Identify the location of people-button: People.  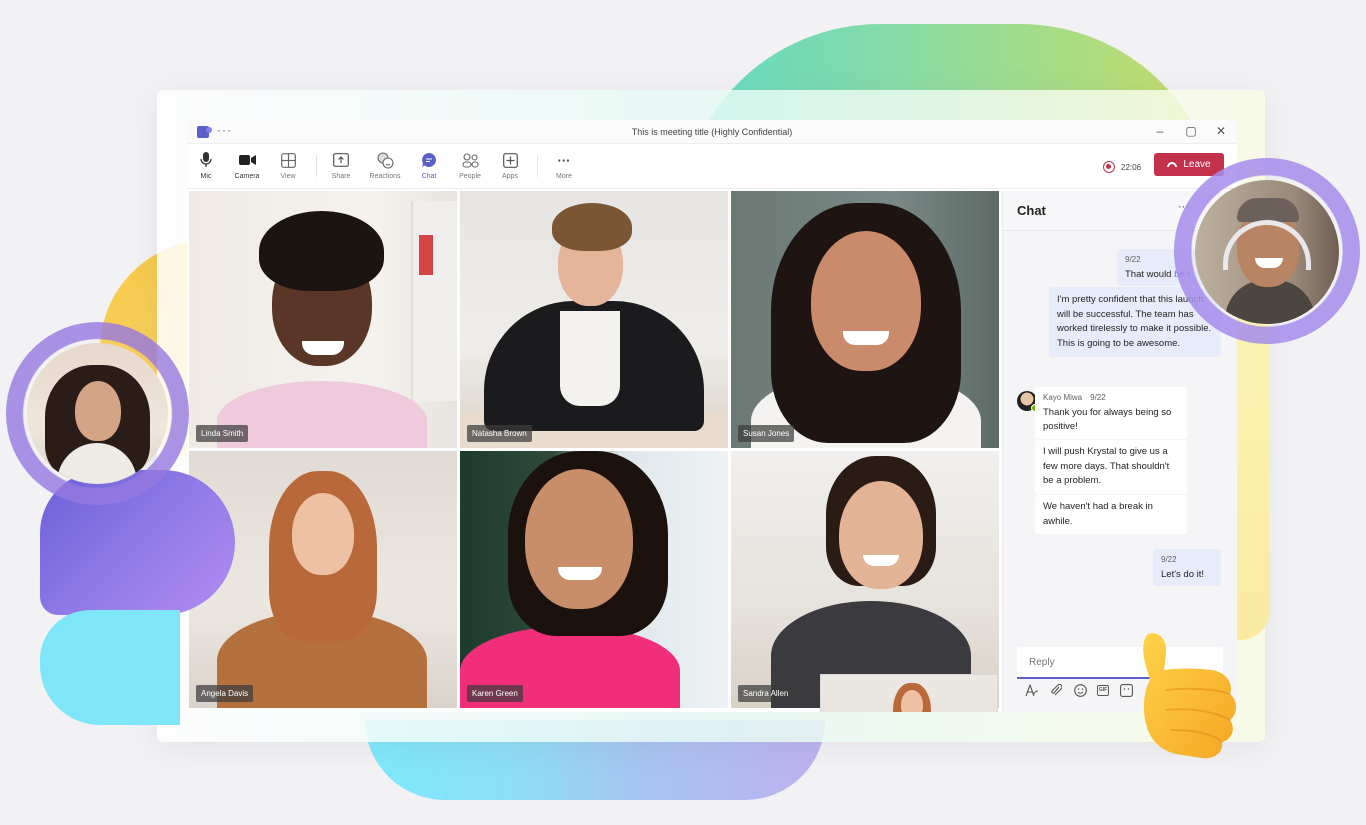
(470, 165).